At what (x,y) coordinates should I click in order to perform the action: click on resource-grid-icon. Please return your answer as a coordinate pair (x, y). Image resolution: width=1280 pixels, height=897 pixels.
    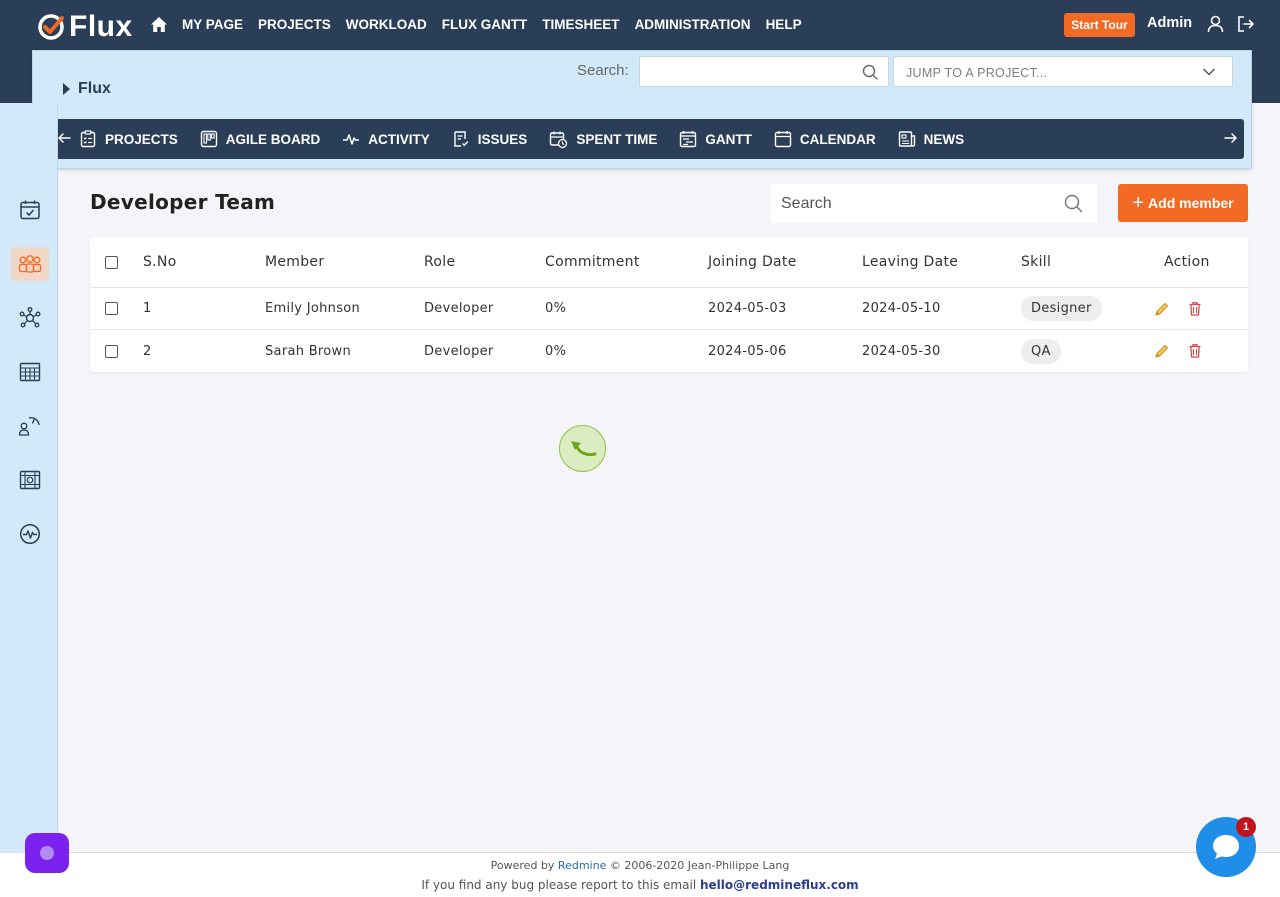
    Looking at the image, I should click on (30, 480).